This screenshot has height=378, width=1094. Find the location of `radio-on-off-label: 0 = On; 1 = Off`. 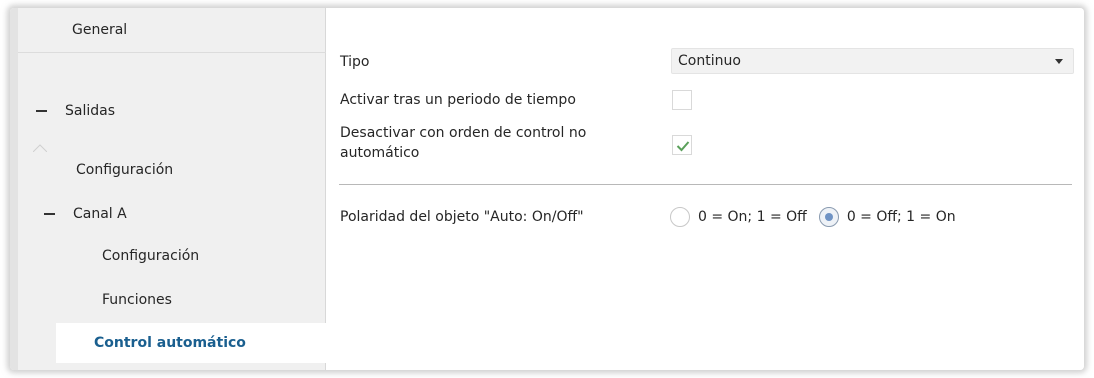

radio-on-off-label: 0 = On; 1 = Off is located at coordinates (752, 217).